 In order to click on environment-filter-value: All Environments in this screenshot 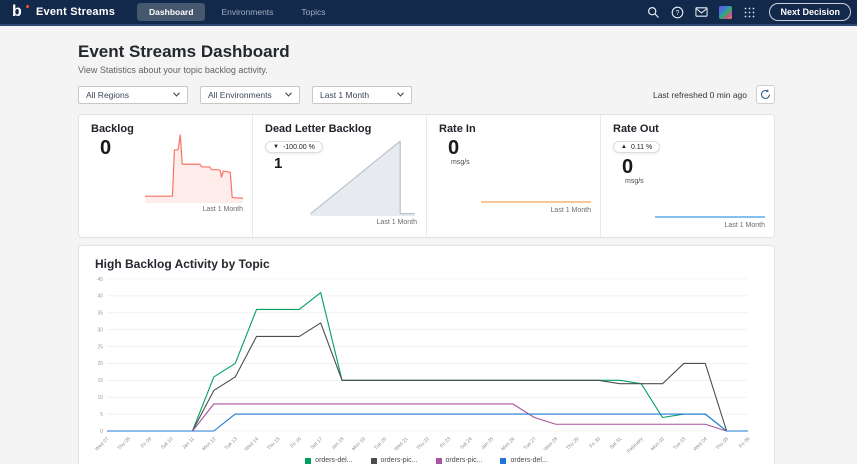, I will do `click(240, 94)`.